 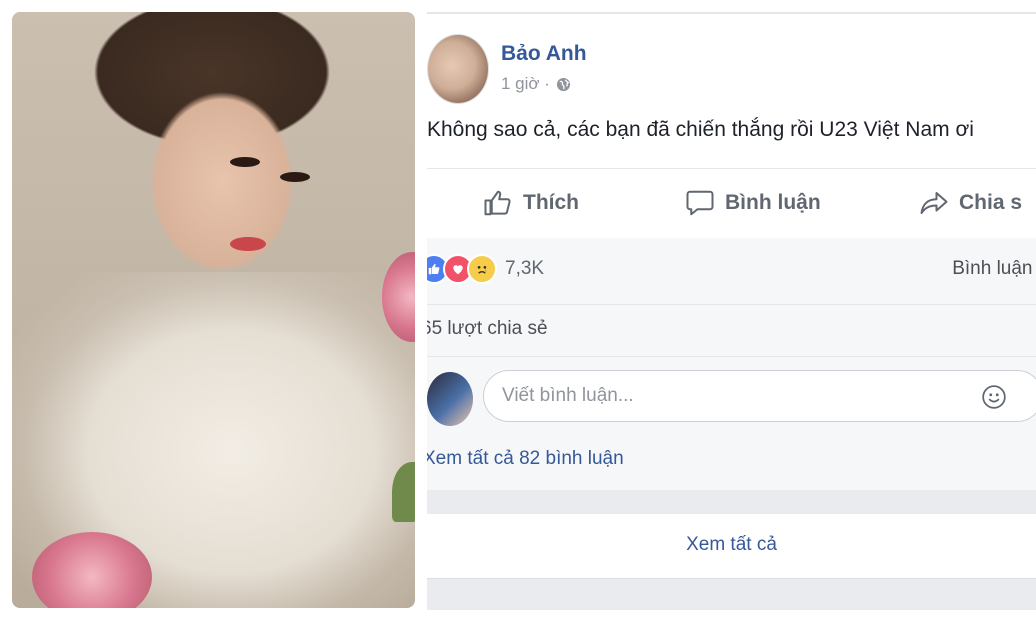 I want to click on sad-reaction-icon, so click(x=482, y=269).